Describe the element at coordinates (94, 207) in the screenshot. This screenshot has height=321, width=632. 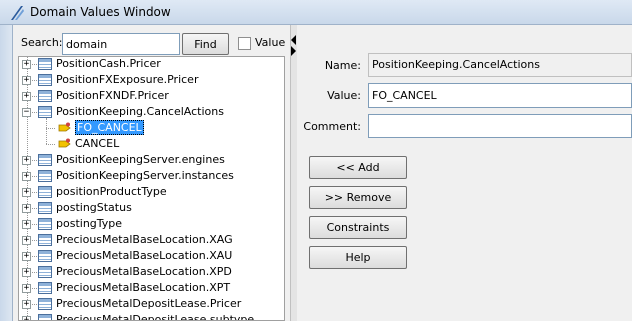
I see `tree-node-label: postingStatus` at that location.